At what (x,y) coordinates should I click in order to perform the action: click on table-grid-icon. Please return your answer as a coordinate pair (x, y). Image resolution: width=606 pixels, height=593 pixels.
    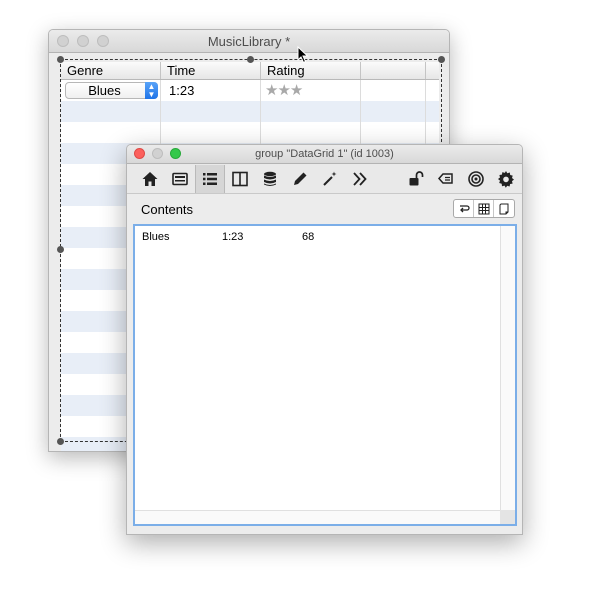
    Looking at the image, I should click on (483, 208).